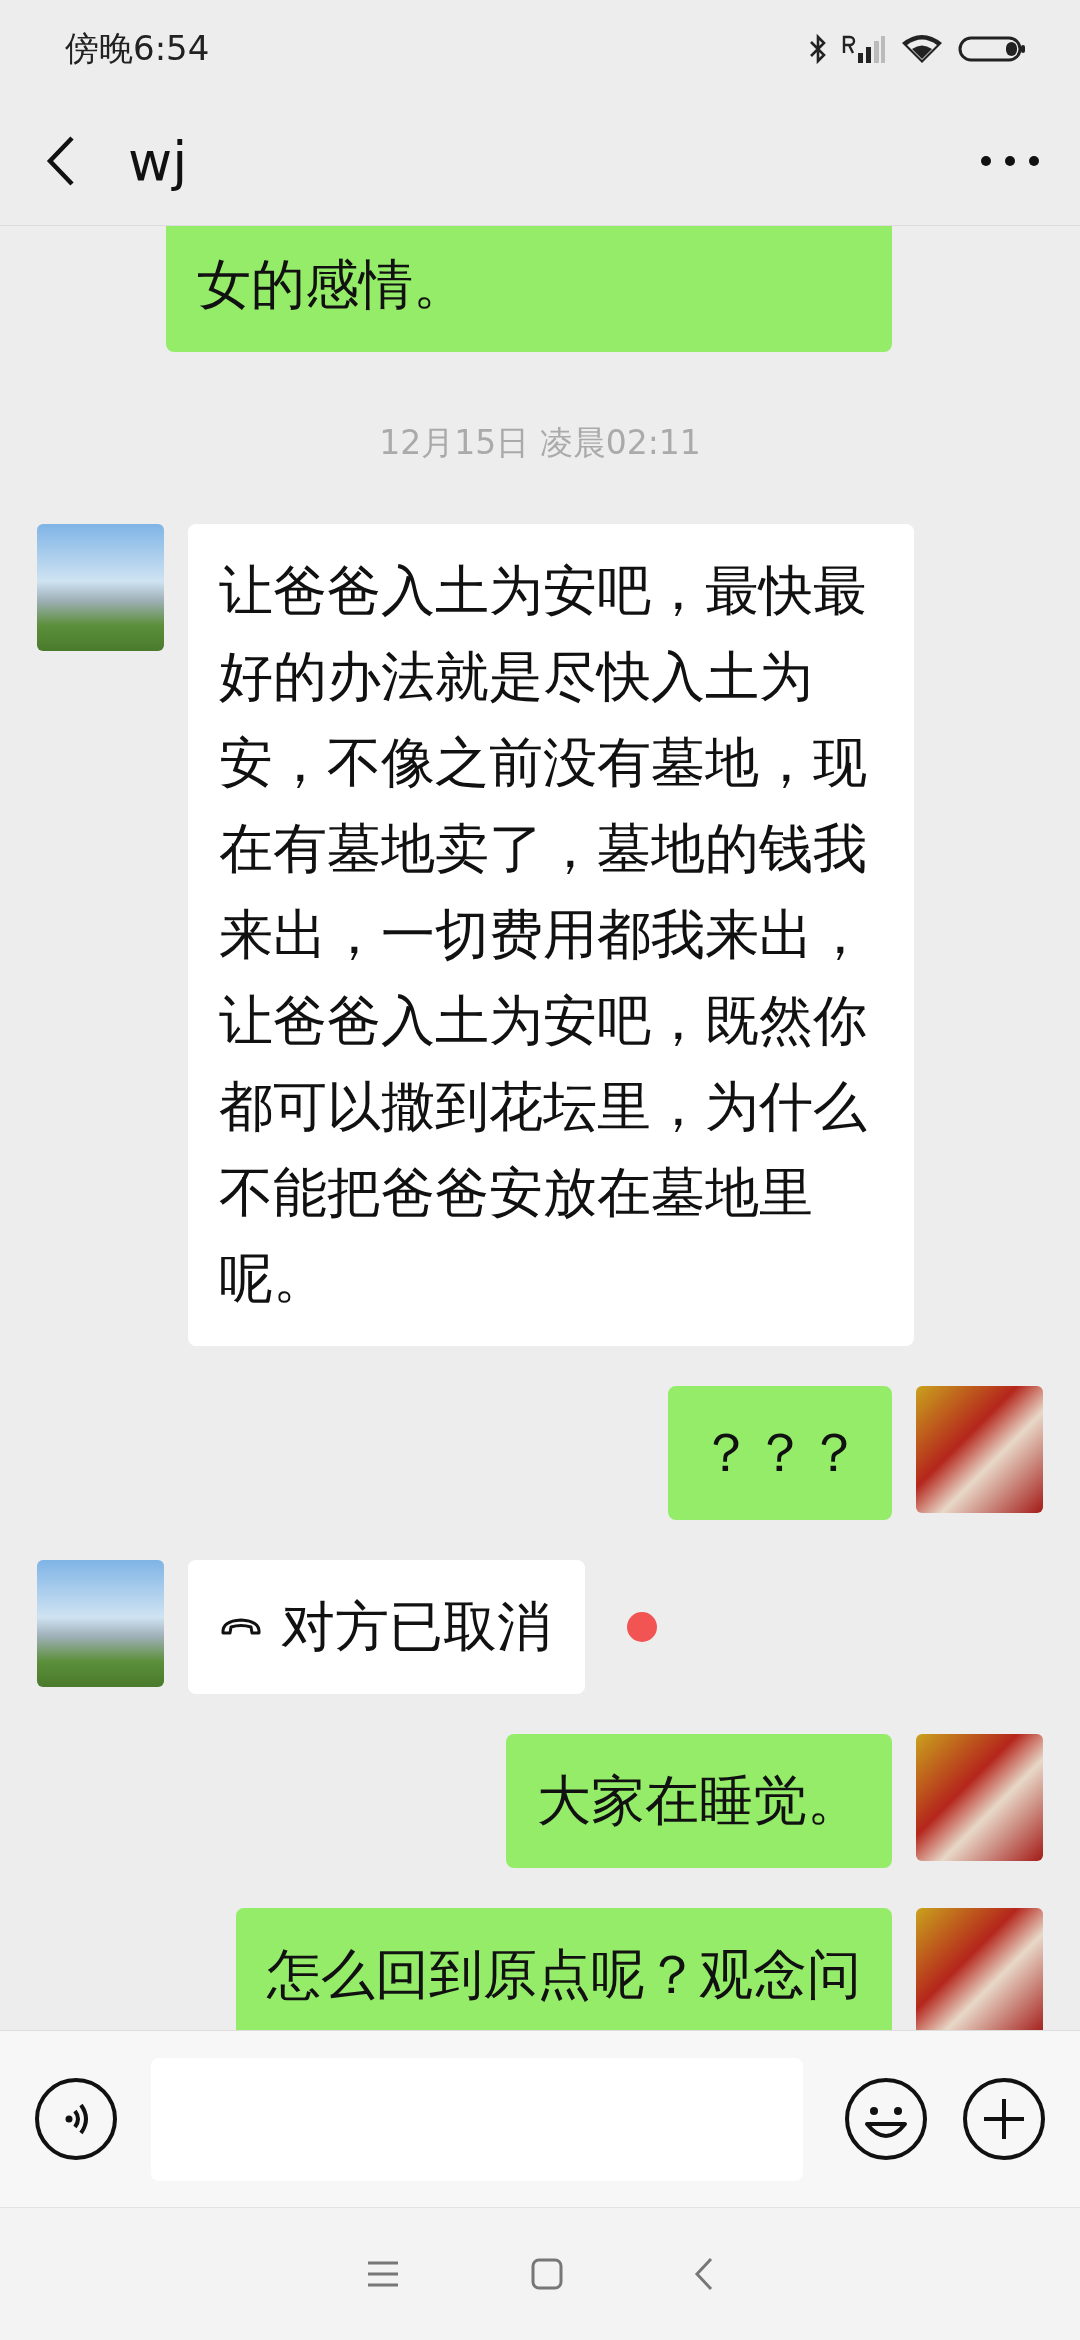 The width and height of the screenshot is (1080, 2340). I want to click on call-bubble: 对方已取消, so click(386, 1627).